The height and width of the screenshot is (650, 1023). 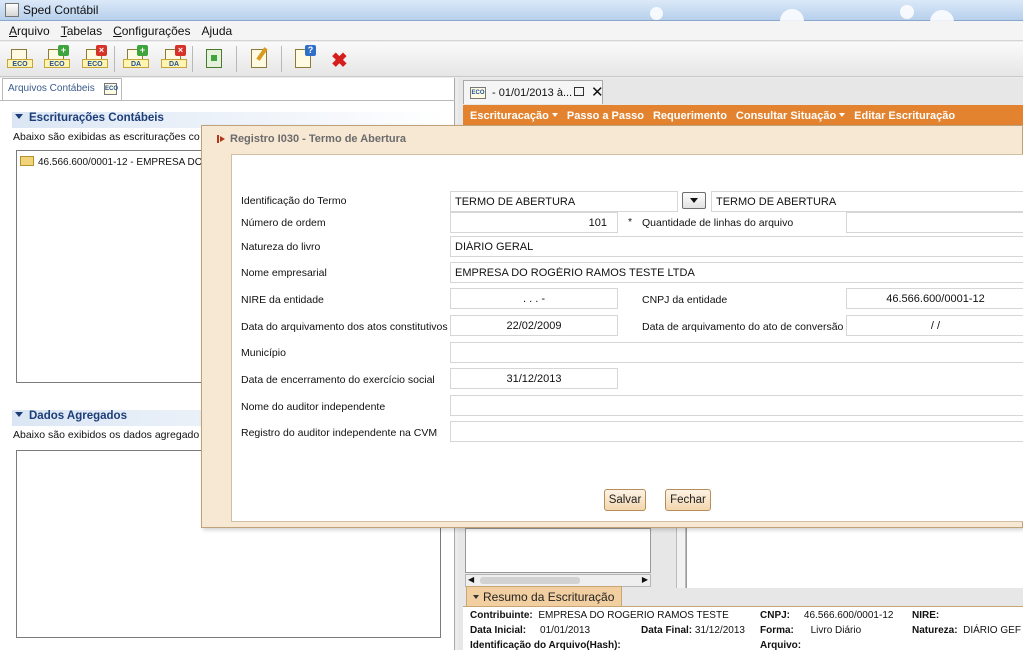 What do you see at coordinates (339, 433) in the screenshot?
I see `registro-auditor-label: Registro do auditor independente na CVM` at bounding box center [339, 433].